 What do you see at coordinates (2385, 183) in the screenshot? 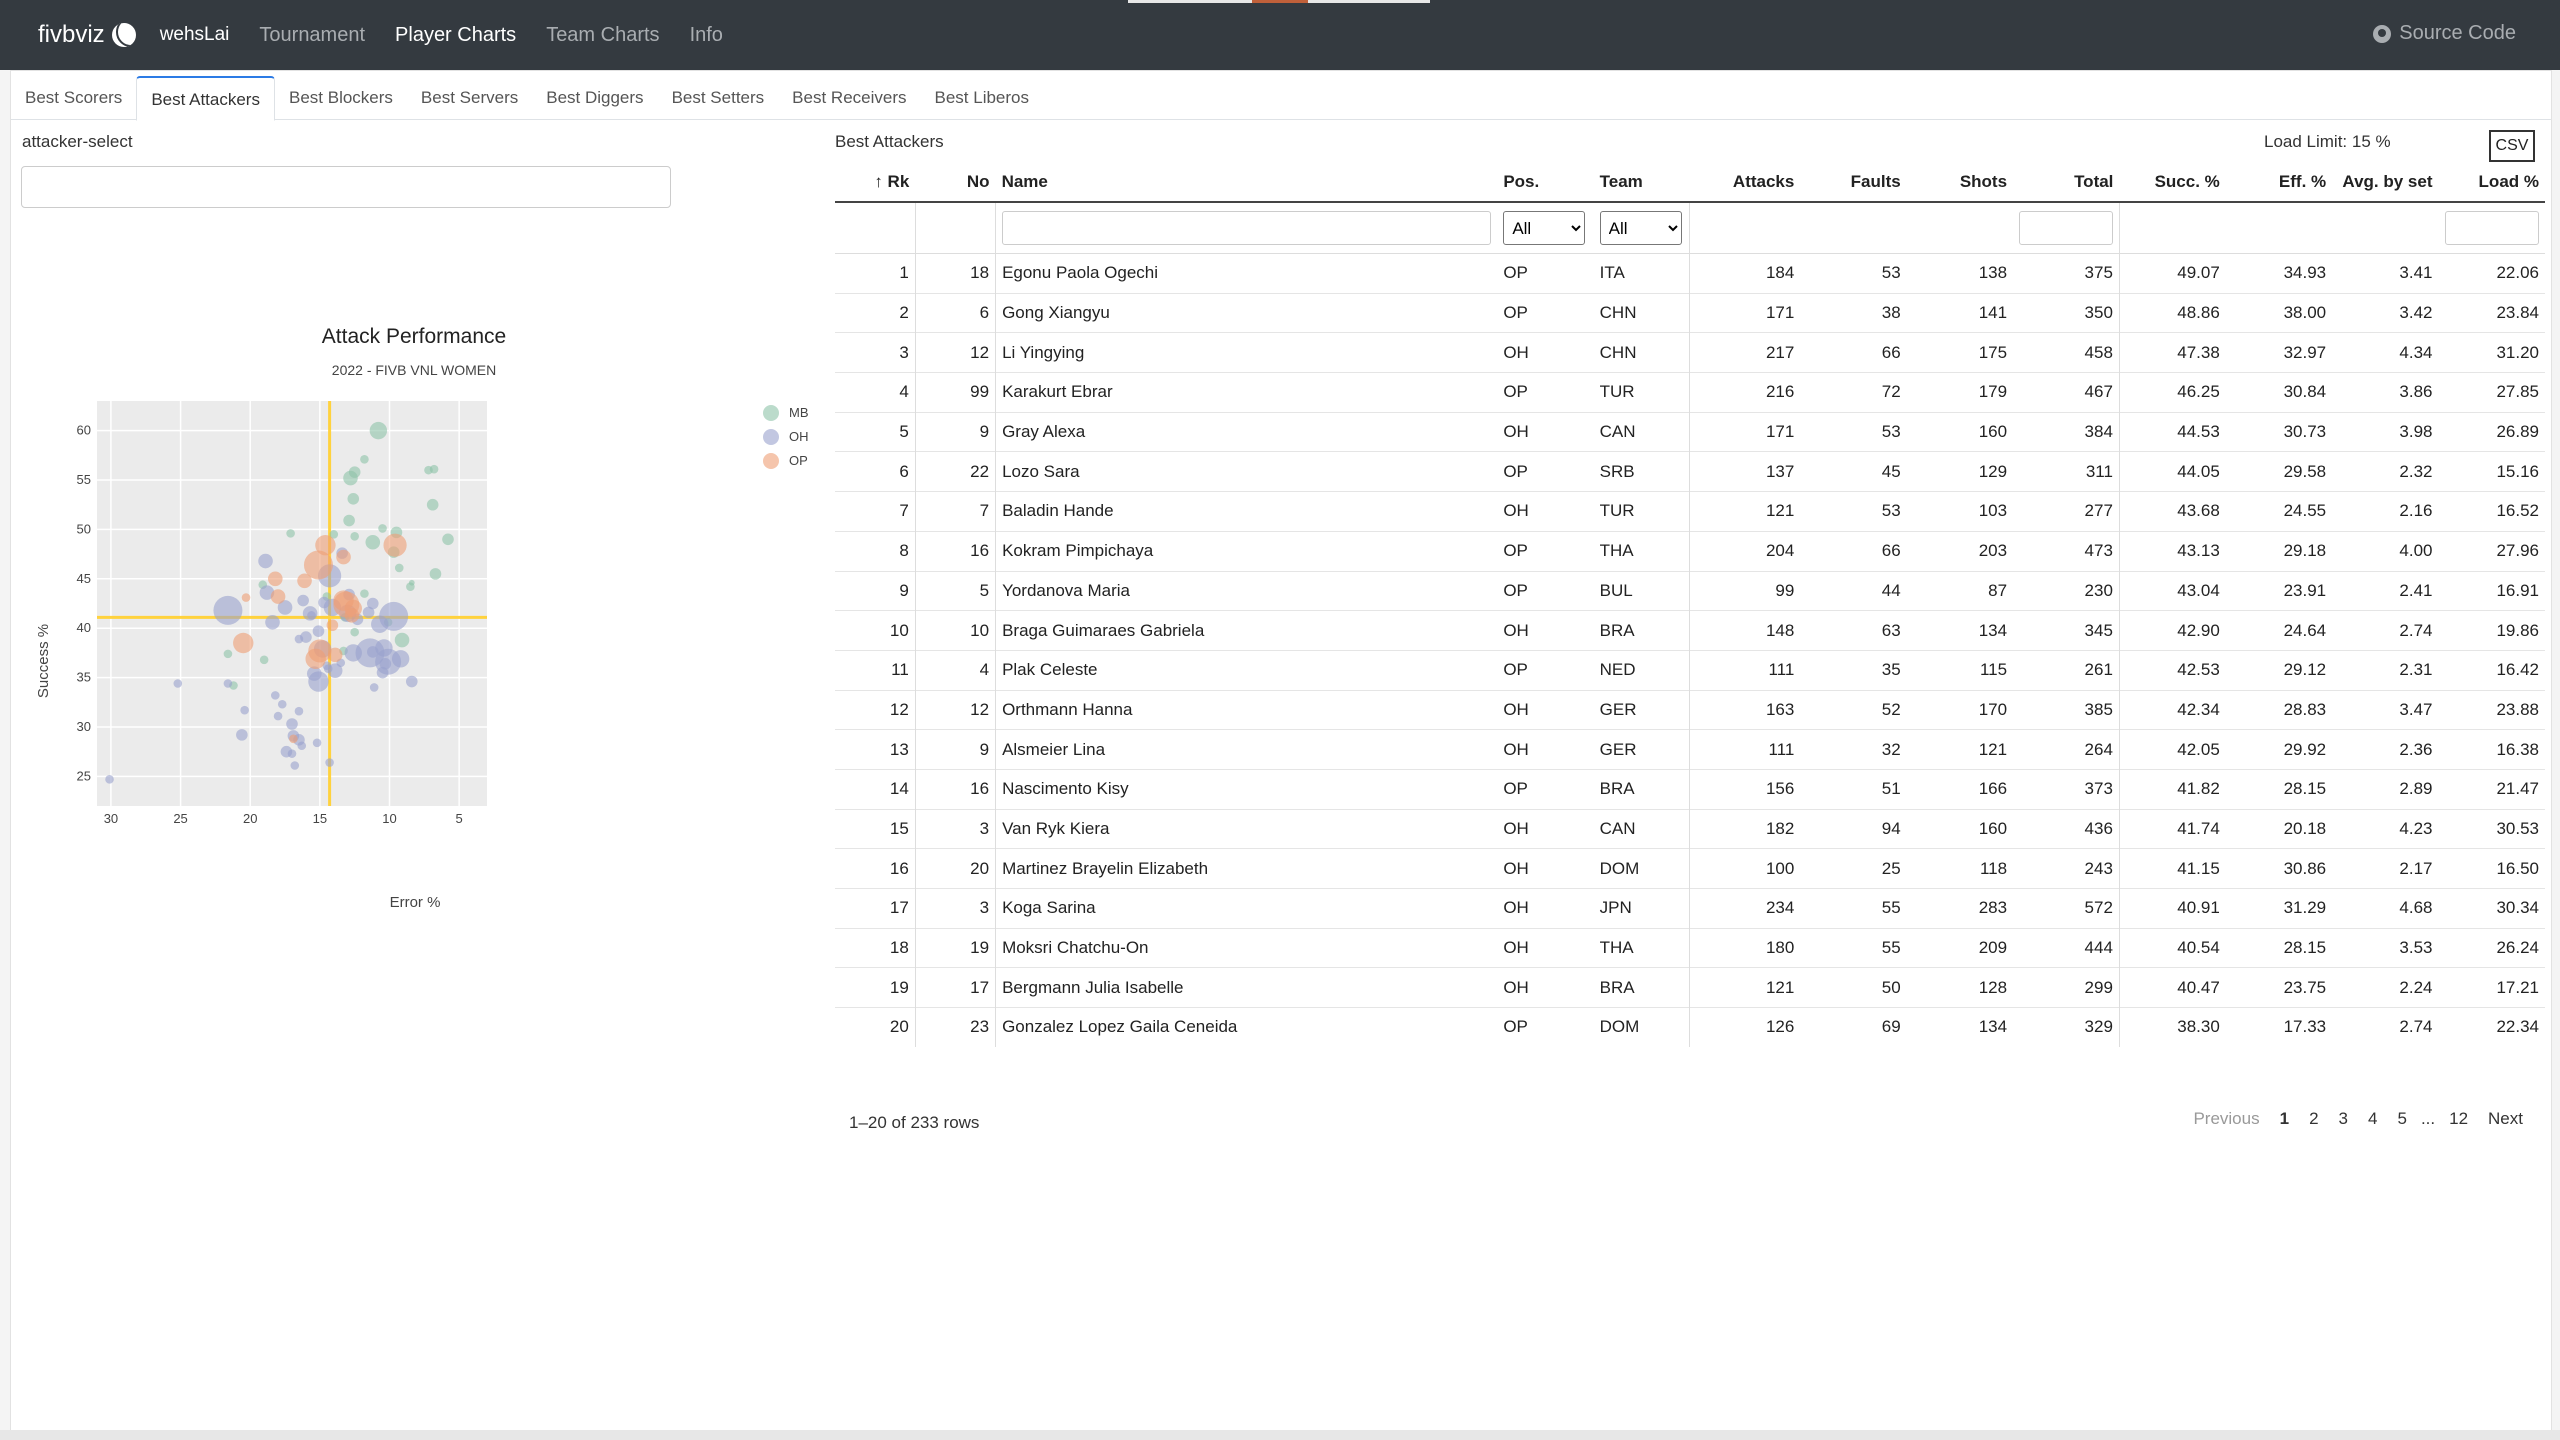
I see `col-header-avg-by-set: Avg. by set` at bounding box center [2385, 183].